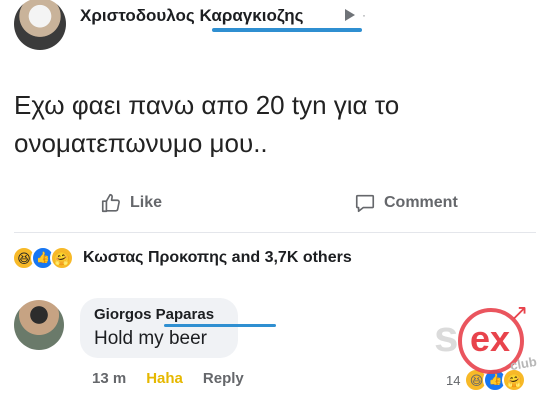 This screenshot has height=401, width=550. Describe the element at coordinates (39, 325) in the screenshot. I see `commenter-avatar` at that location.